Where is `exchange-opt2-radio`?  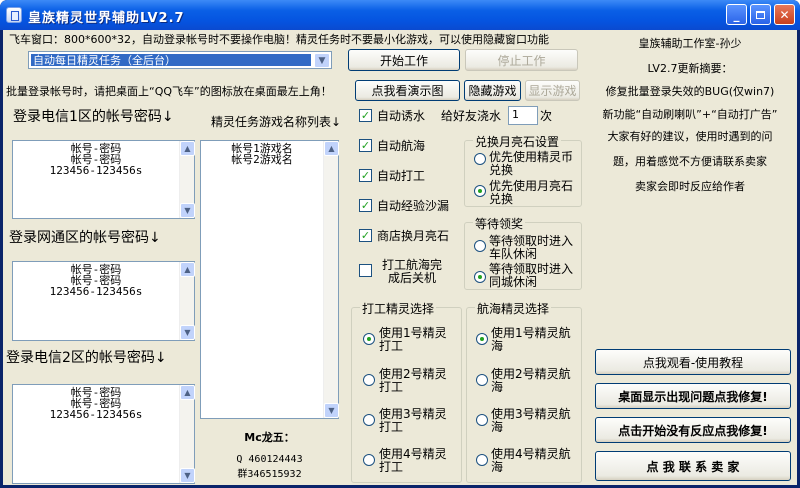
exchange-opt2-radio is located at coordinates (480, 191).